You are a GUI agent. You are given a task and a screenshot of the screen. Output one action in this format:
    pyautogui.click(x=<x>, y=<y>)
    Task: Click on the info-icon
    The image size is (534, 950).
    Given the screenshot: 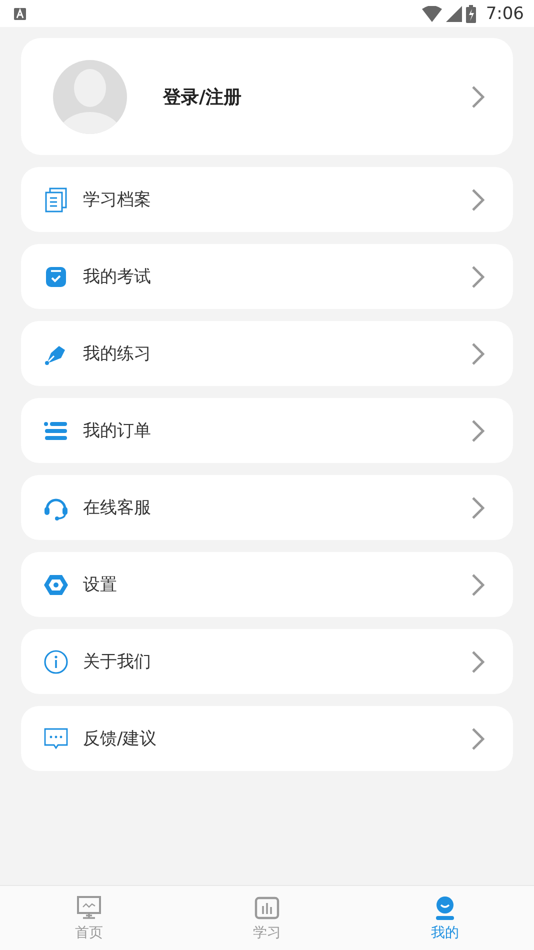 What is the action you would take?
    pyautogui.click(x=56, y=661)
    